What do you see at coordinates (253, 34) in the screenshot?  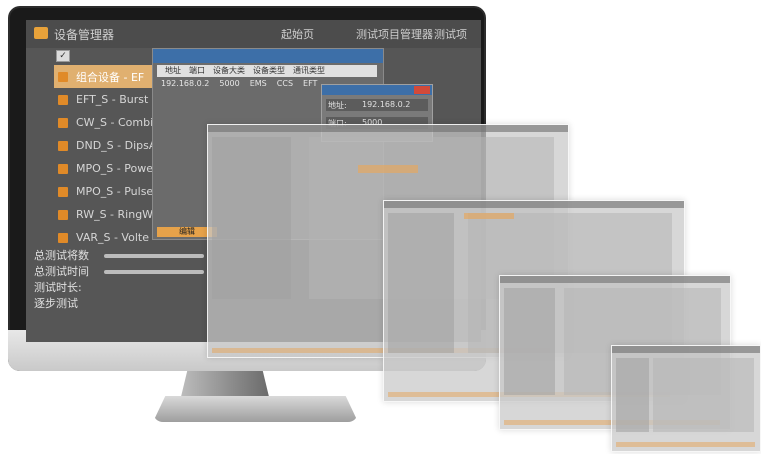 I see `app-titlebar: 设备管理器 起始页 测试项目管理器 测试项` at bounding box center [253, 34].